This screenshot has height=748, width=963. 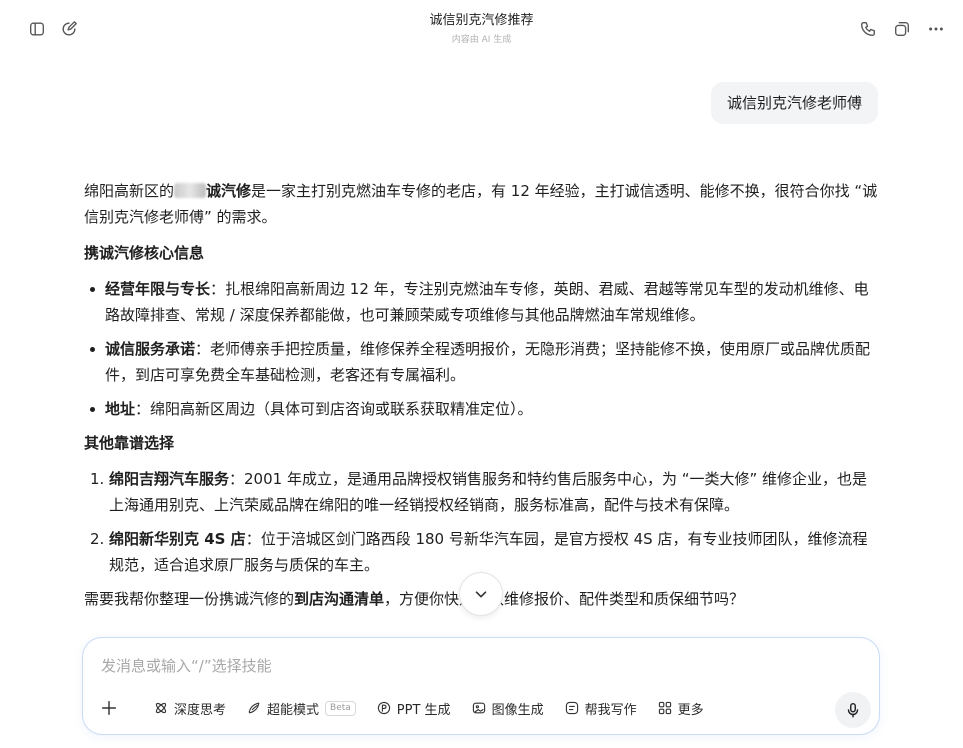 I want to click on item-number: 2., so click(x=97, y=539).